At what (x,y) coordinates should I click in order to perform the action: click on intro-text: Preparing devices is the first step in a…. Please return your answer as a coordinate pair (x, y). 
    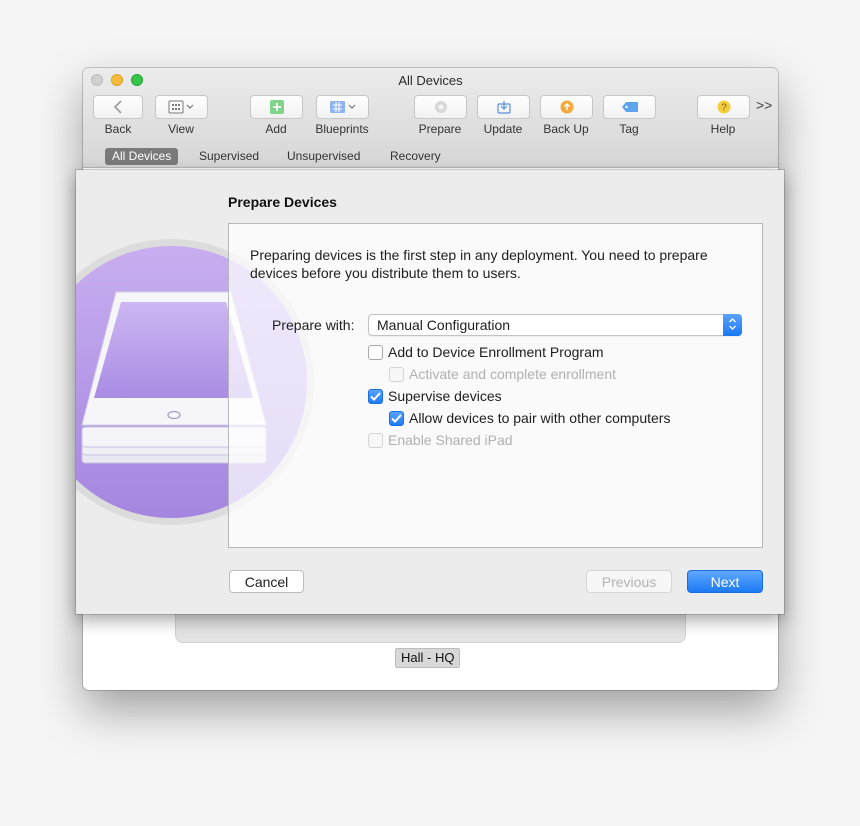
    Looking at the image, I should click on (479, 264).